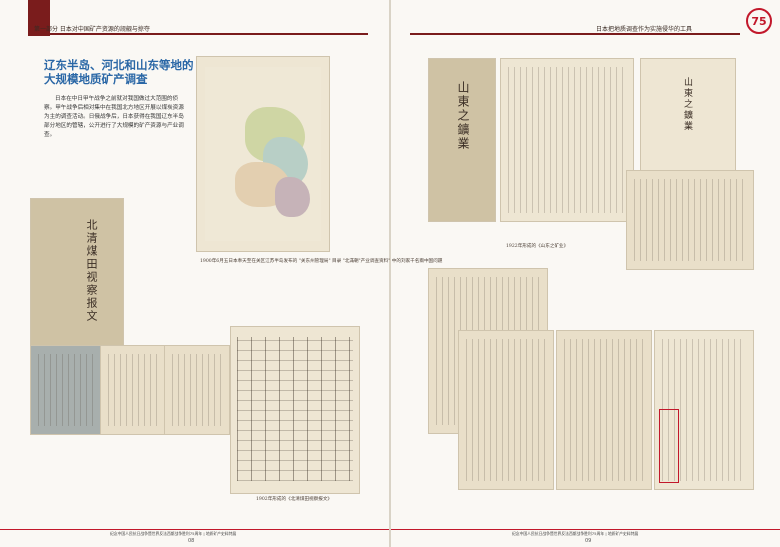 This screenshot has width=780, height=547. What do you see at coordinates (575, 34) in the screenshot?
I see `header-right-rule` at bounding box center [575, 34].